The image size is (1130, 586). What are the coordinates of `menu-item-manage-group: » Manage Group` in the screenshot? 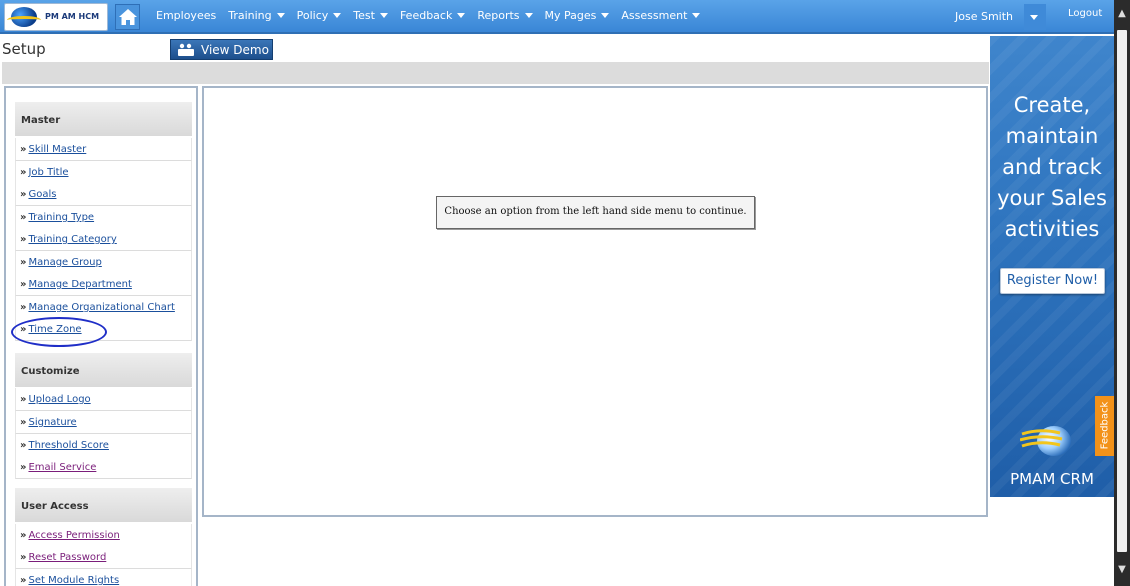 It's located at (103, 262).